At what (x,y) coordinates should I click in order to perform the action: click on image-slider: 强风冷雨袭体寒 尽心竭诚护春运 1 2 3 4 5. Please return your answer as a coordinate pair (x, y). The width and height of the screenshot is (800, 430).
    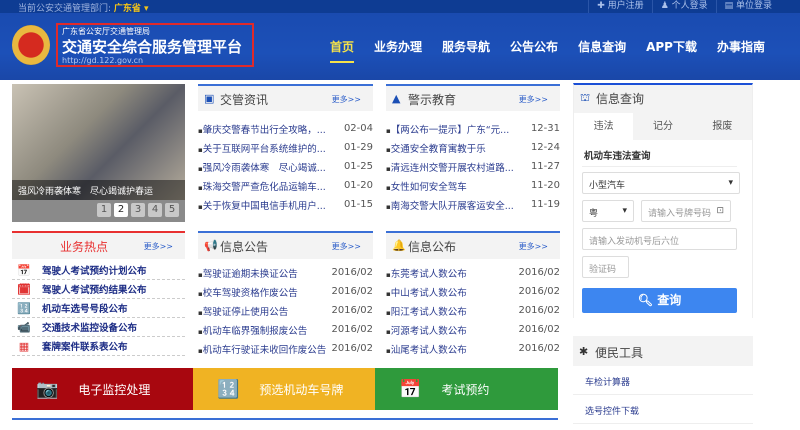
    Looking at the image, I should click on (98, 153).